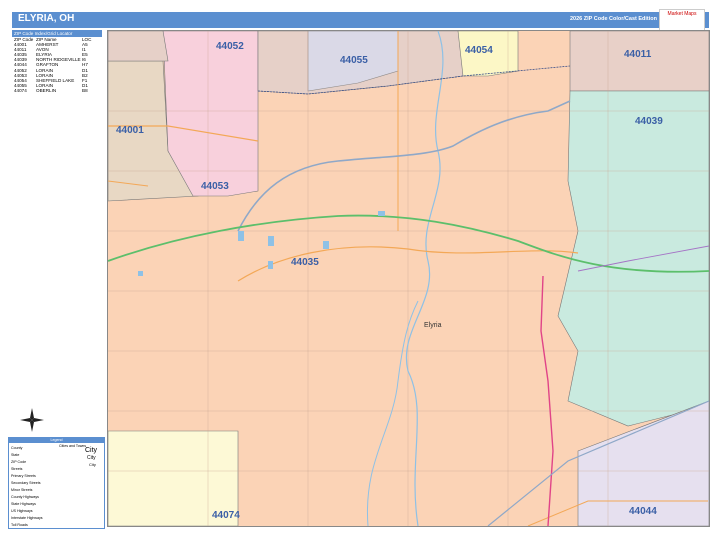 This screenshot has width=720, height=543. I want to click on legend-item: Interstate Highways, so click(27, 518).